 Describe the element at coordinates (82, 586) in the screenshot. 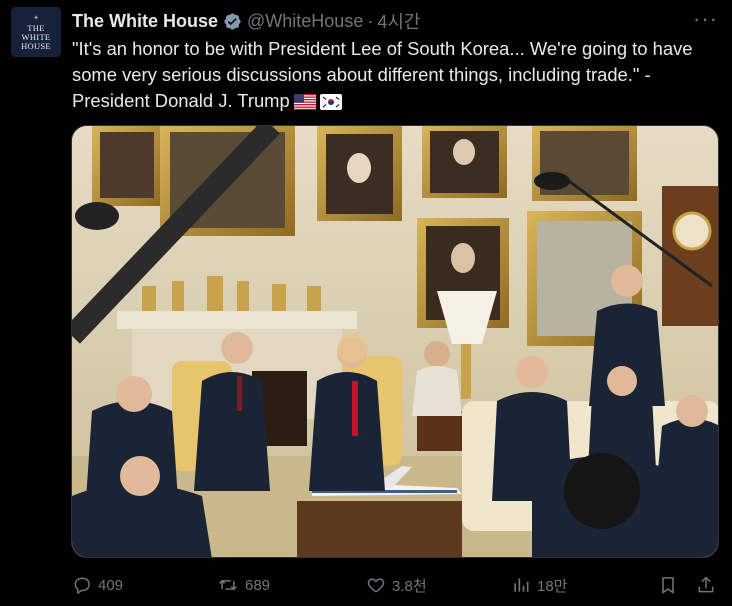

I see `reply-icon` at that location.